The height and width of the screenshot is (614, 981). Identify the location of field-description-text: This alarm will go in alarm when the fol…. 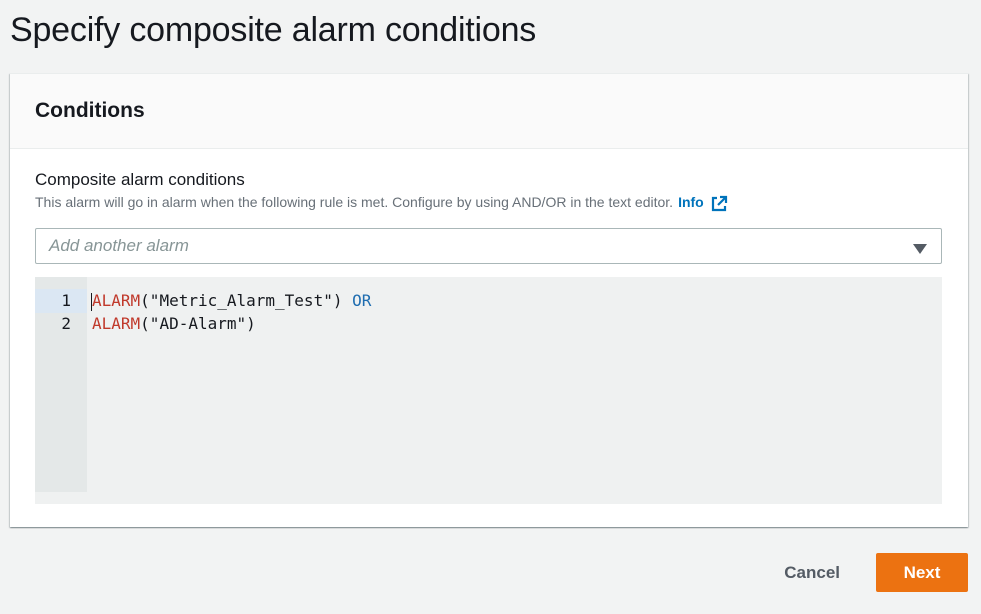
(354, 202).